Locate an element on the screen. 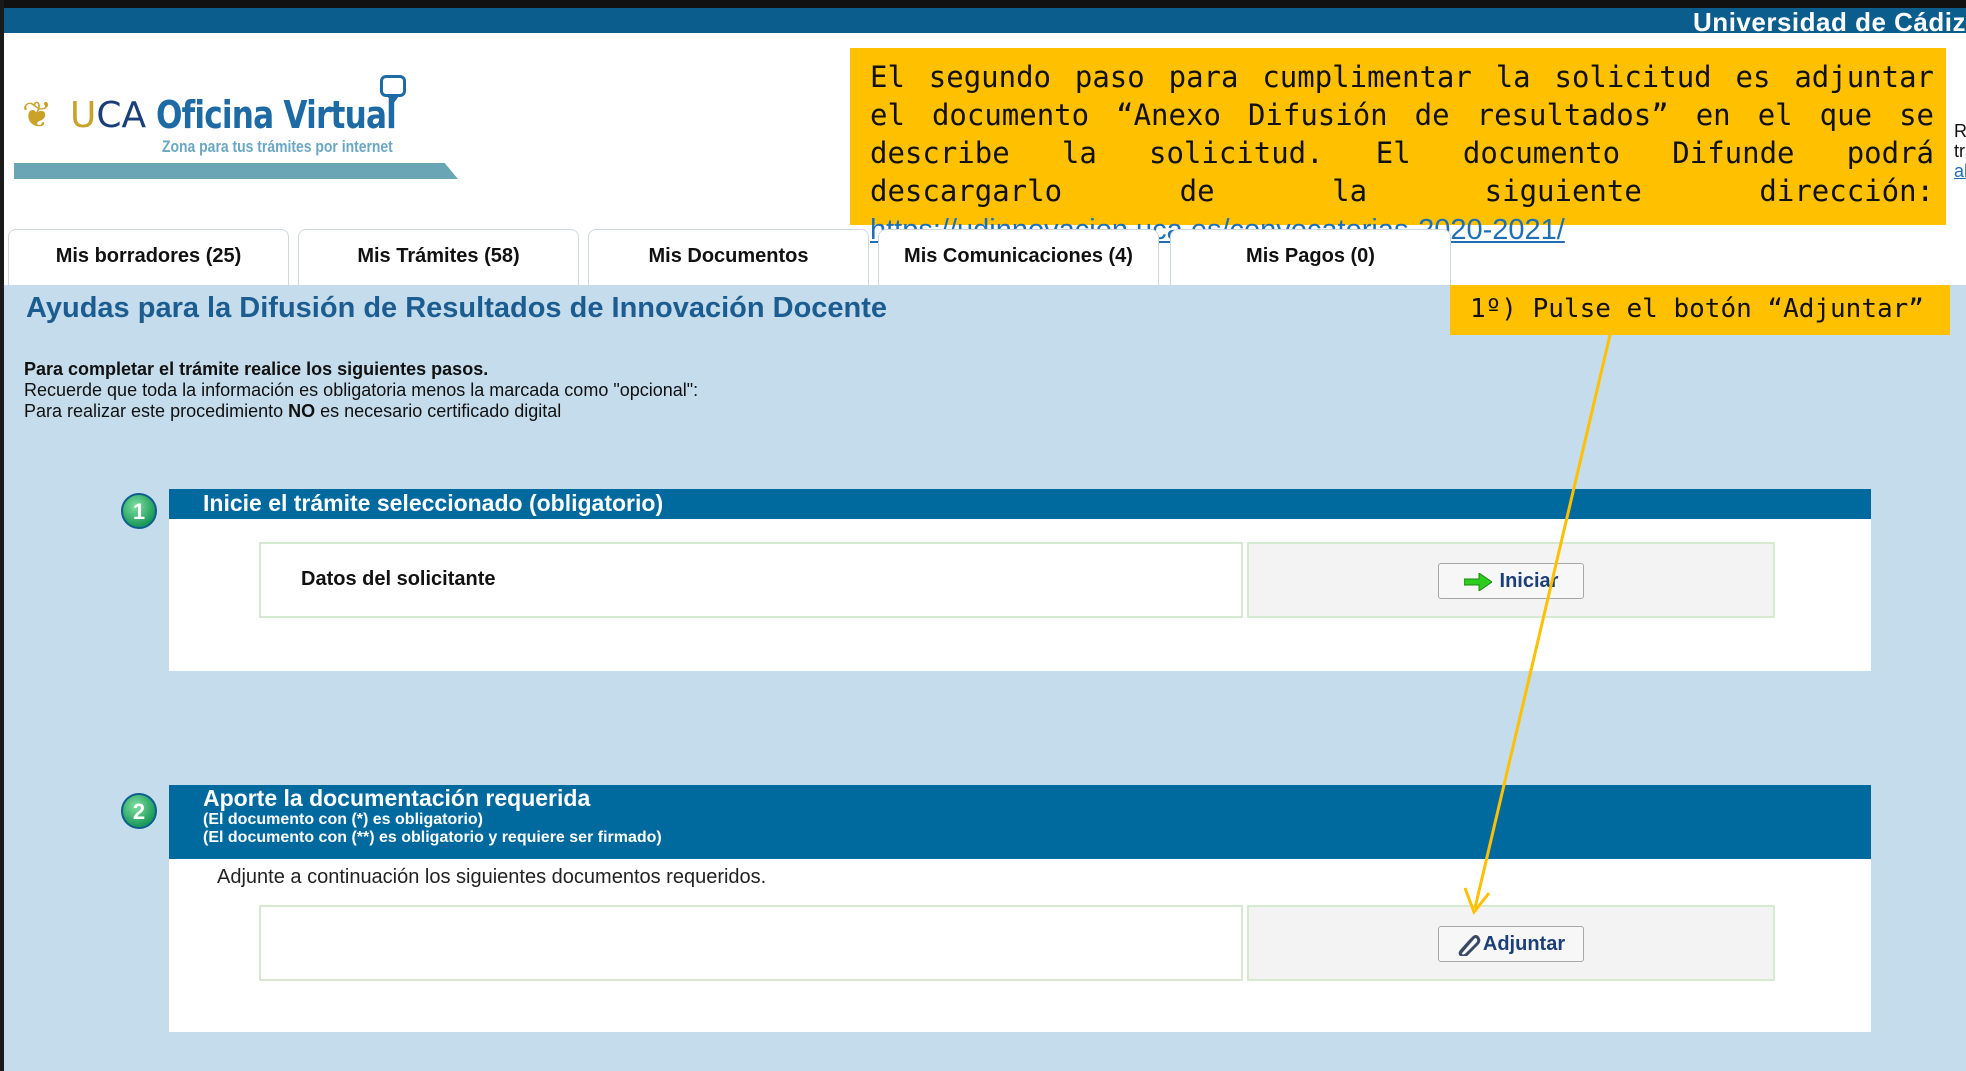 The image size is (1966, 1071). tab-mis-documentos: Mis Documentos is located at coordinates (728, 257).